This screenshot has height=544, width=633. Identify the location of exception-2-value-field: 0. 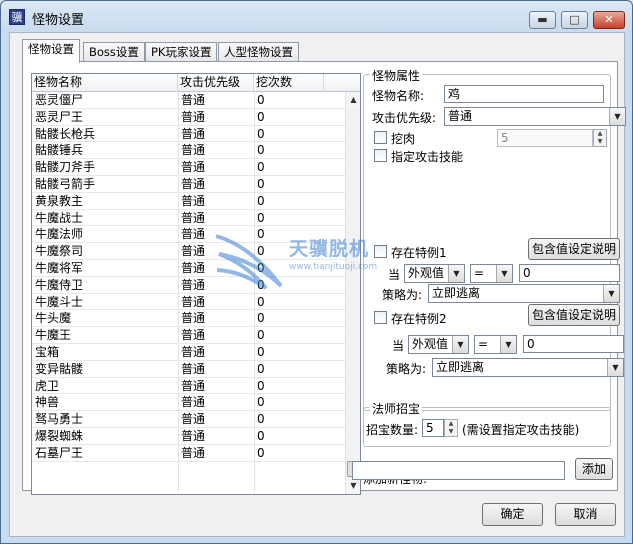
(573, 344).